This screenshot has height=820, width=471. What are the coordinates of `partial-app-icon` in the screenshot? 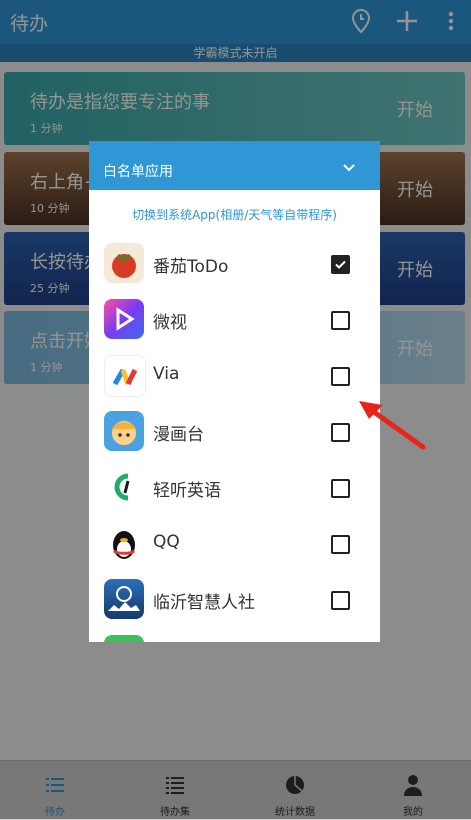 It's located at (124, 638).